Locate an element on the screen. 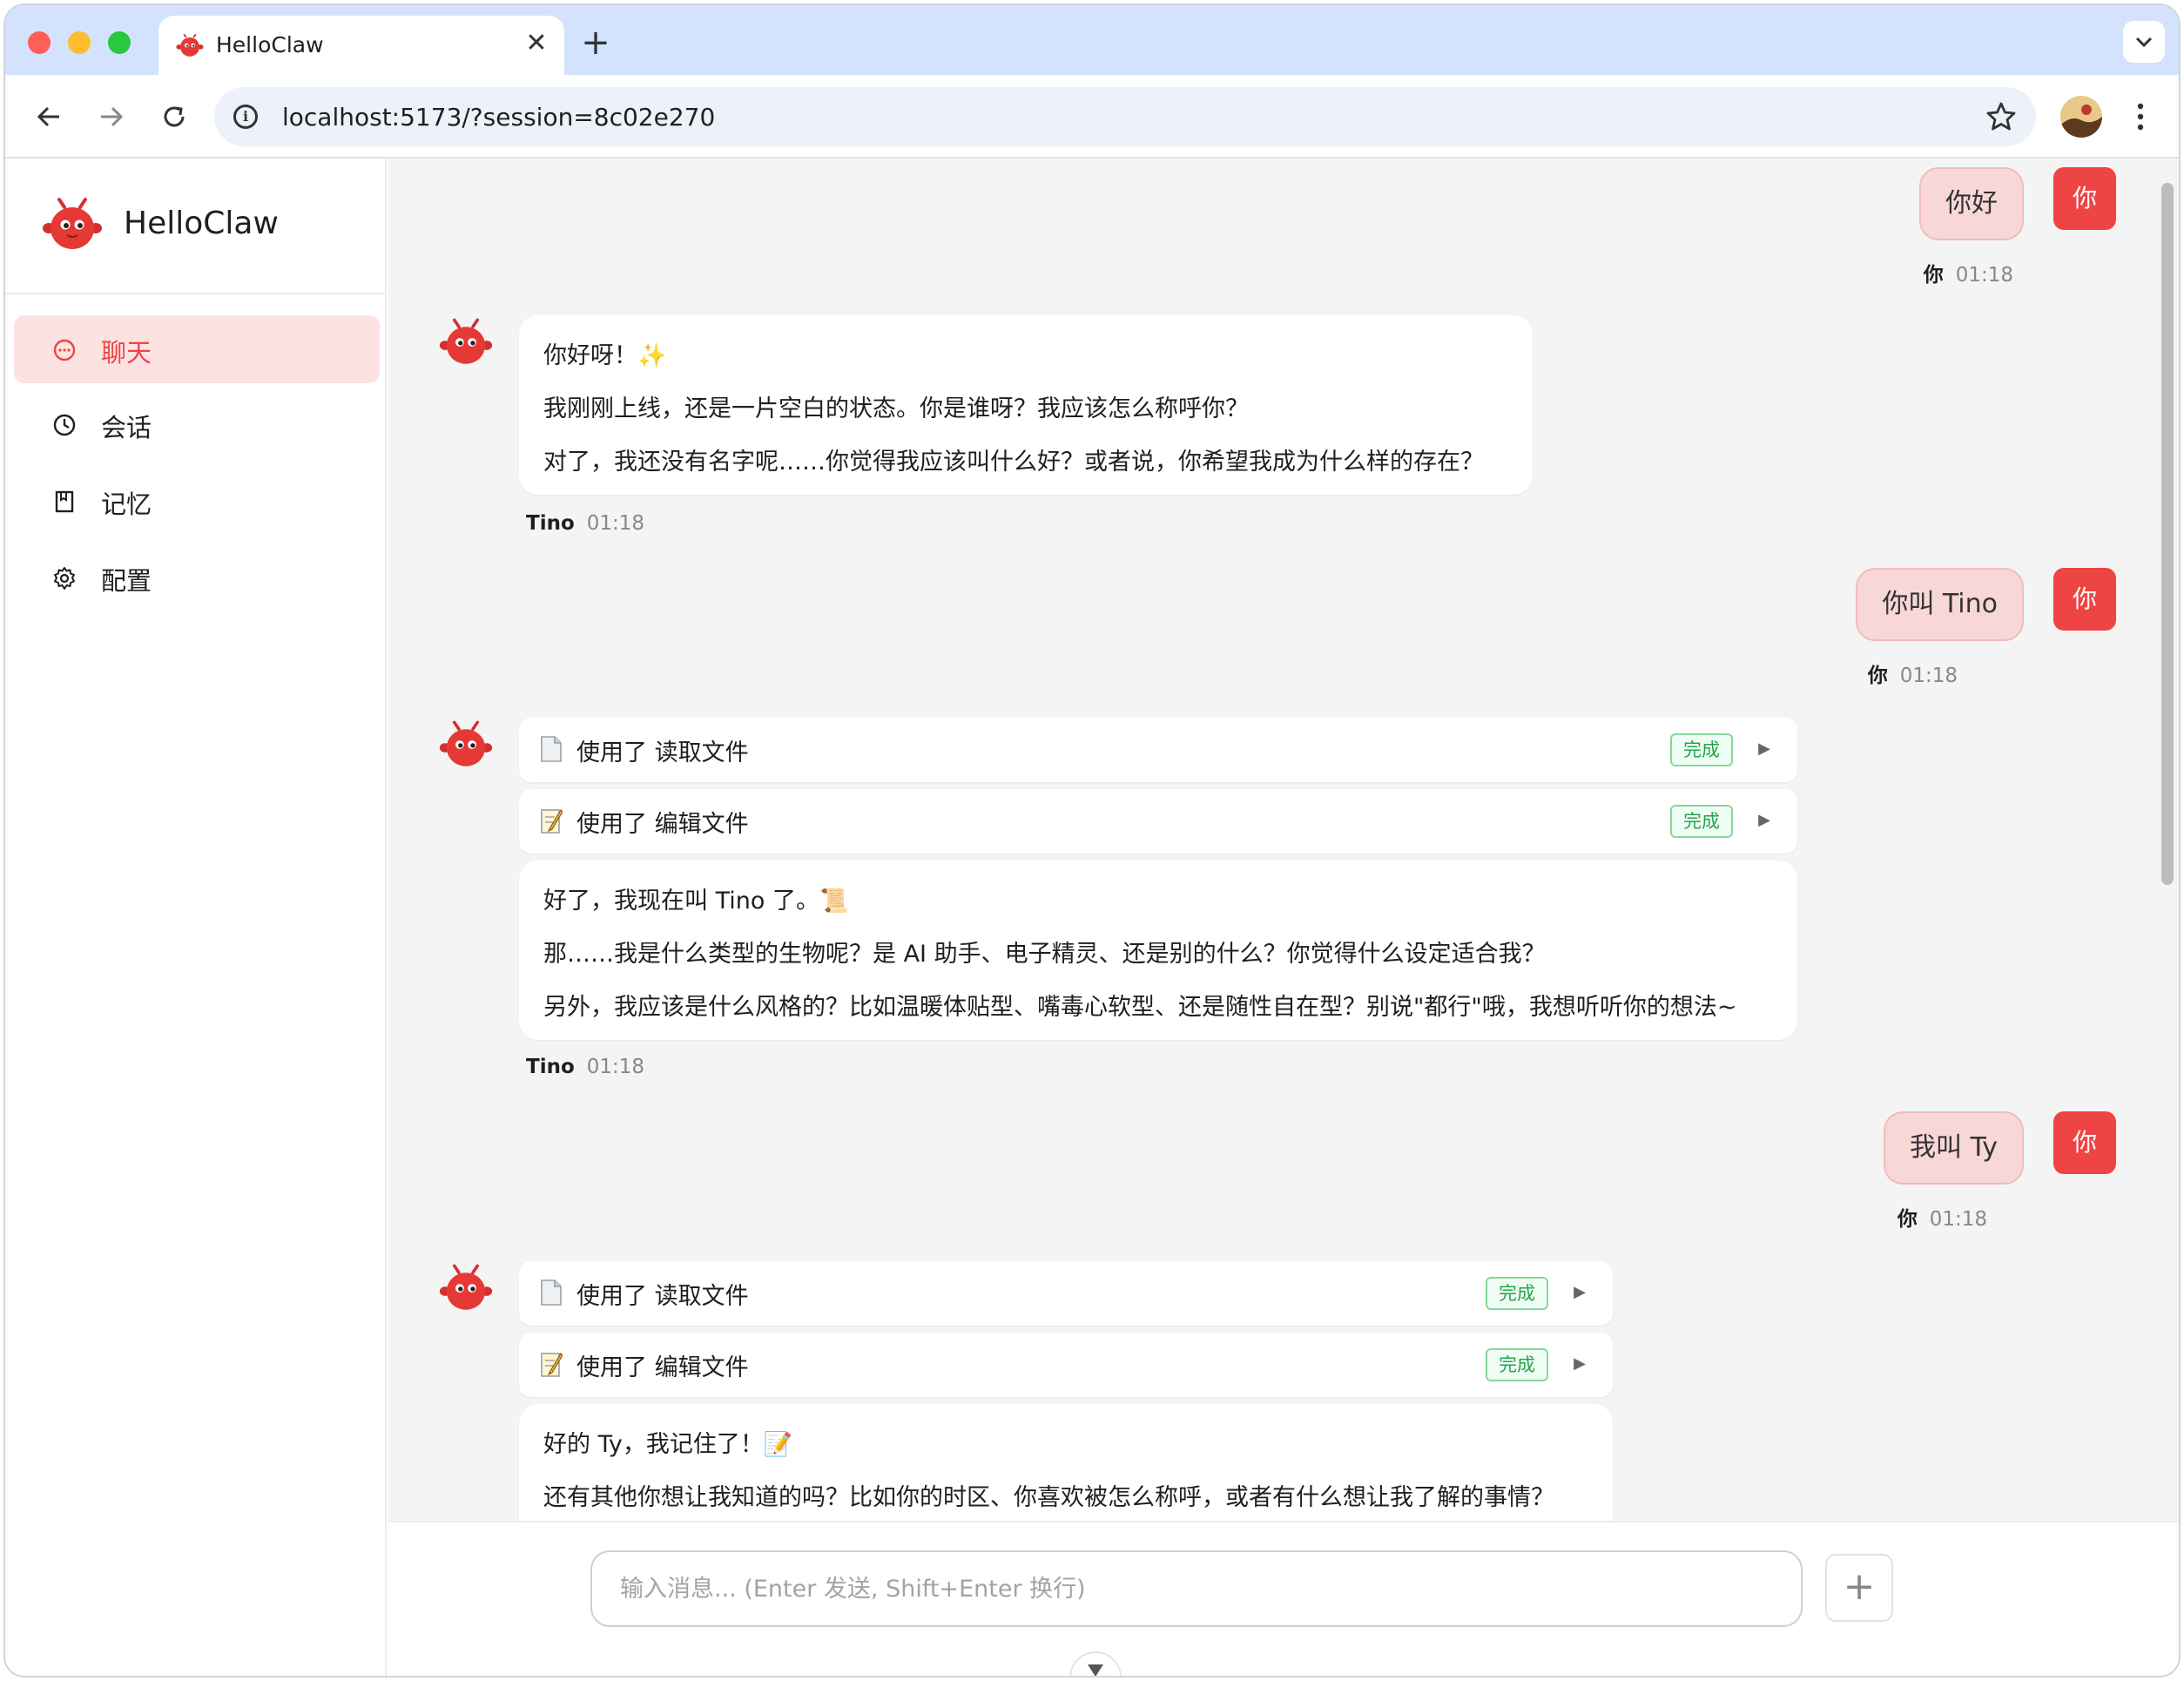 Image resolution: width=2184 pixels, height=1681 pixels. reload-button is located at coordinates (174, 117).